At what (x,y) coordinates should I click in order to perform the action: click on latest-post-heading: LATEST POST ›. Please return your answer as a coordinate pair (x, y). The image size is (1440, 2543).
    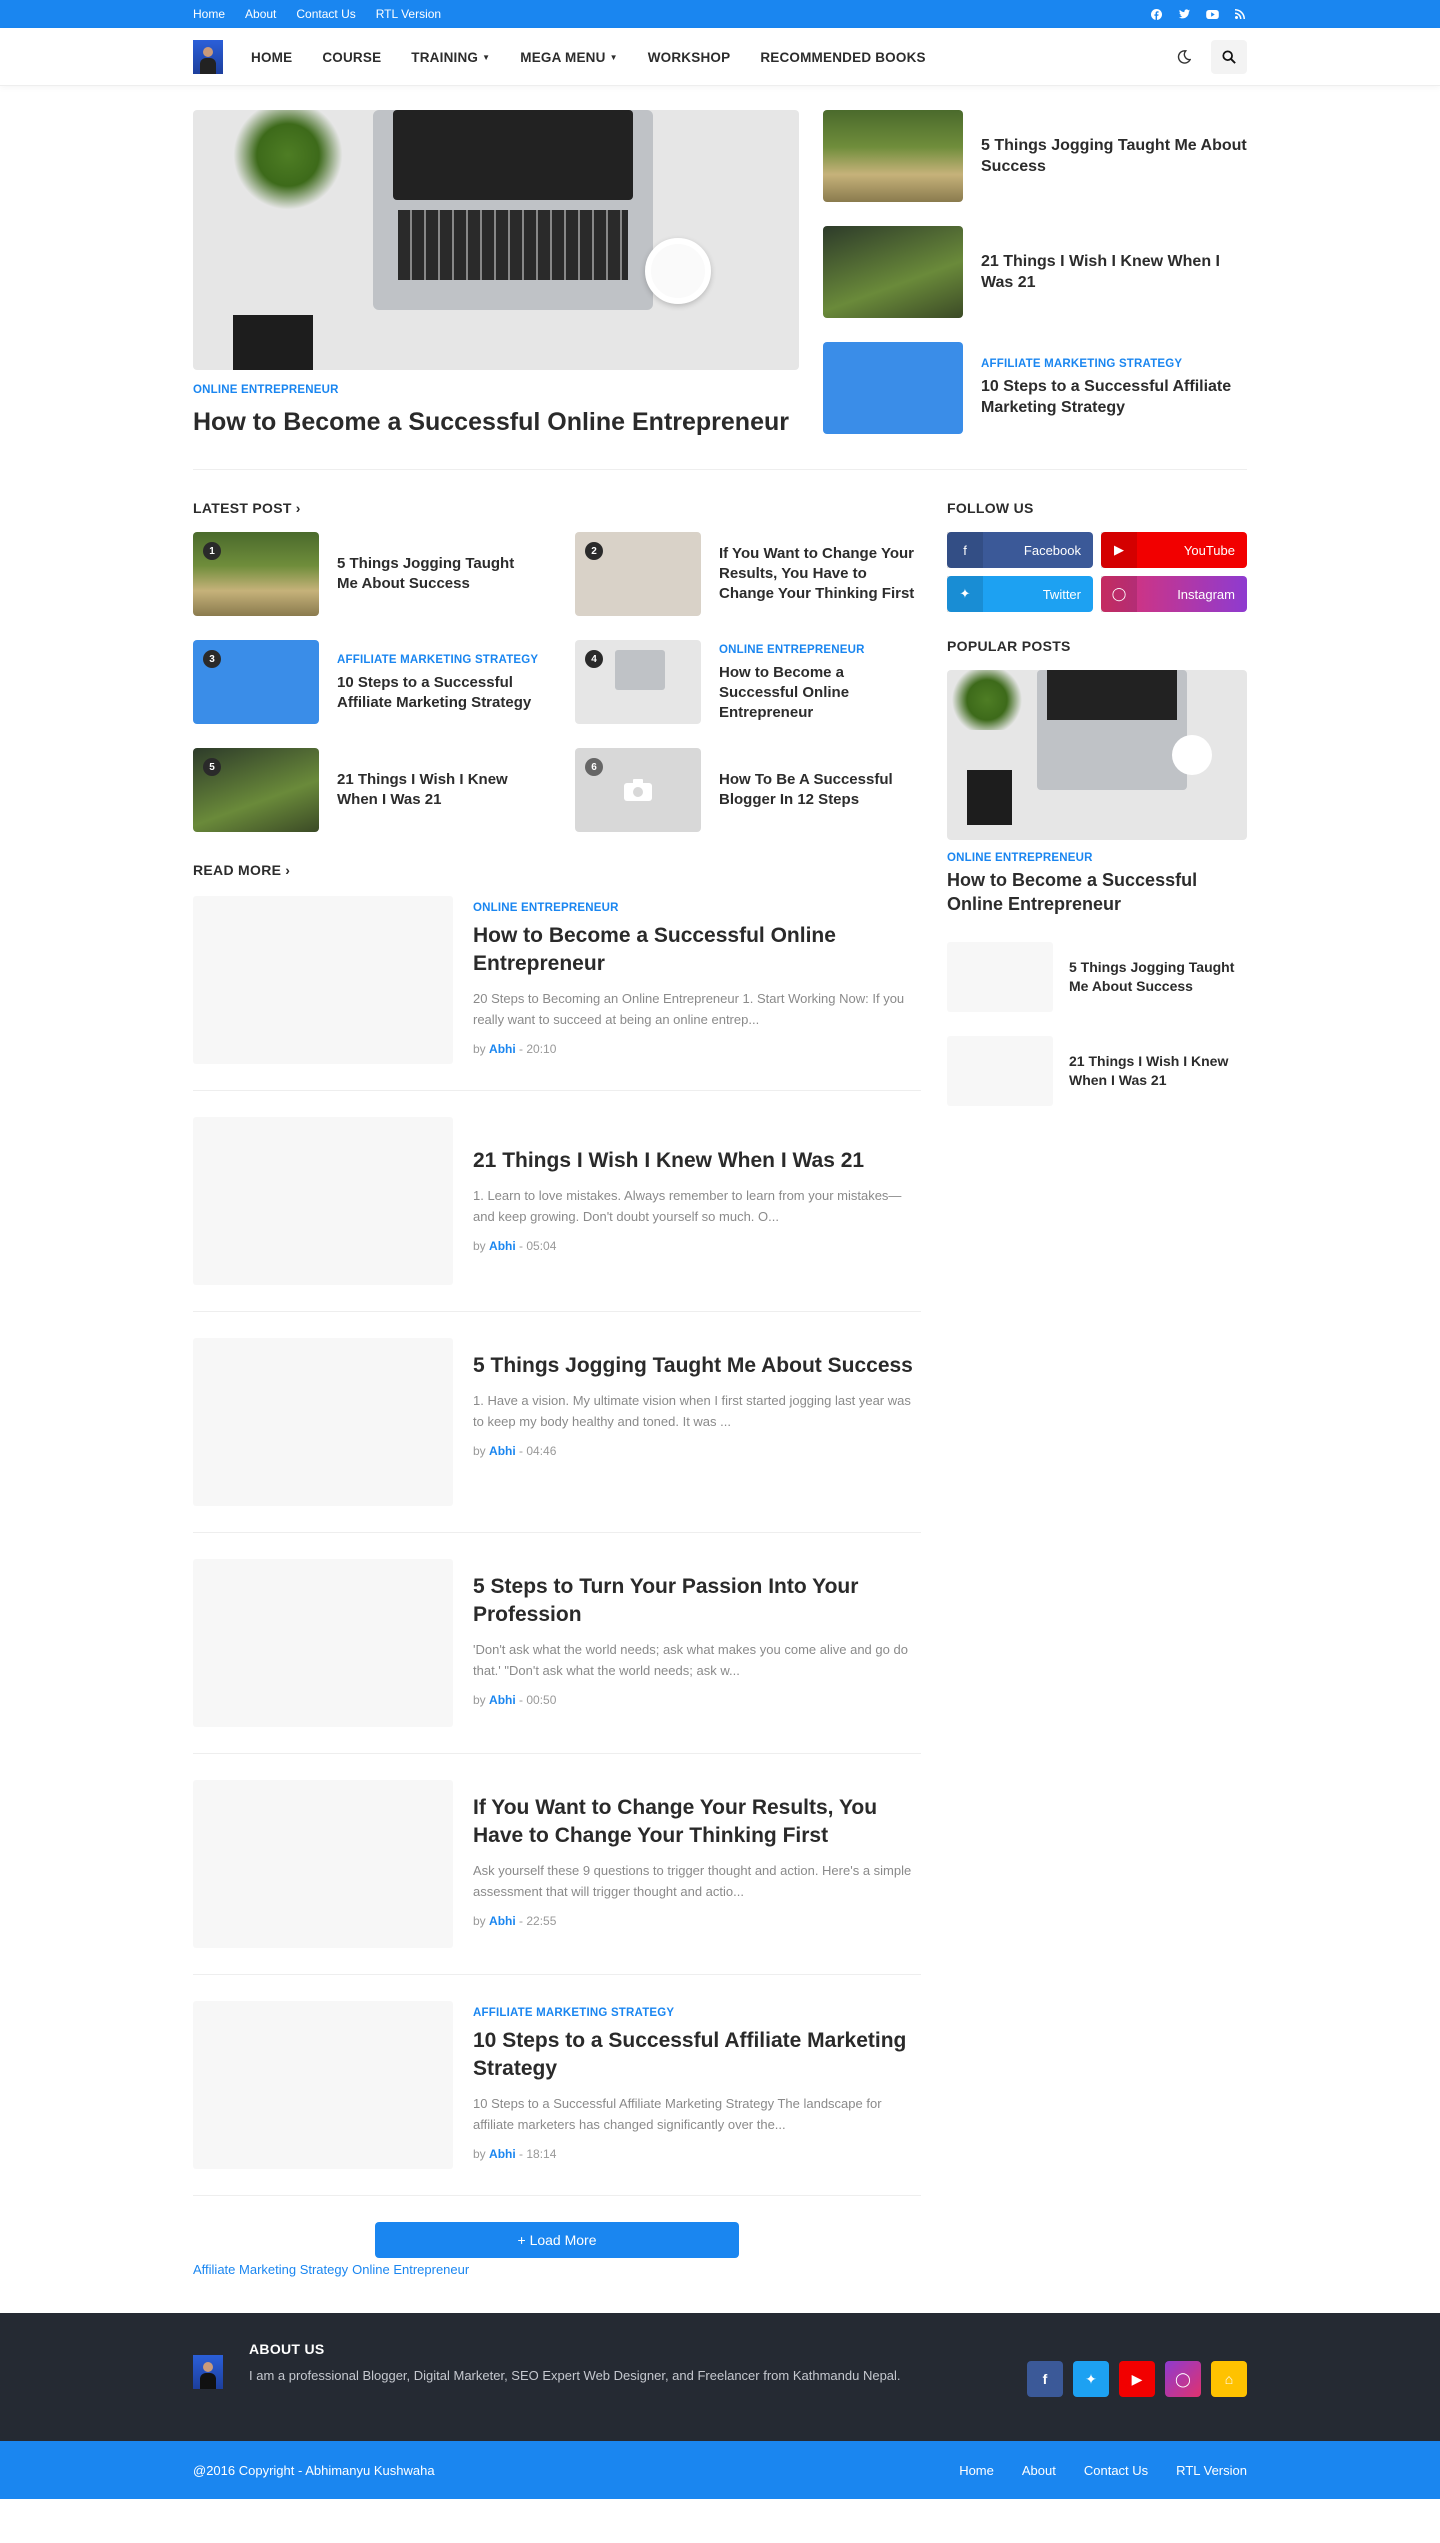
    Looking at the image, I should click on (557, 508).